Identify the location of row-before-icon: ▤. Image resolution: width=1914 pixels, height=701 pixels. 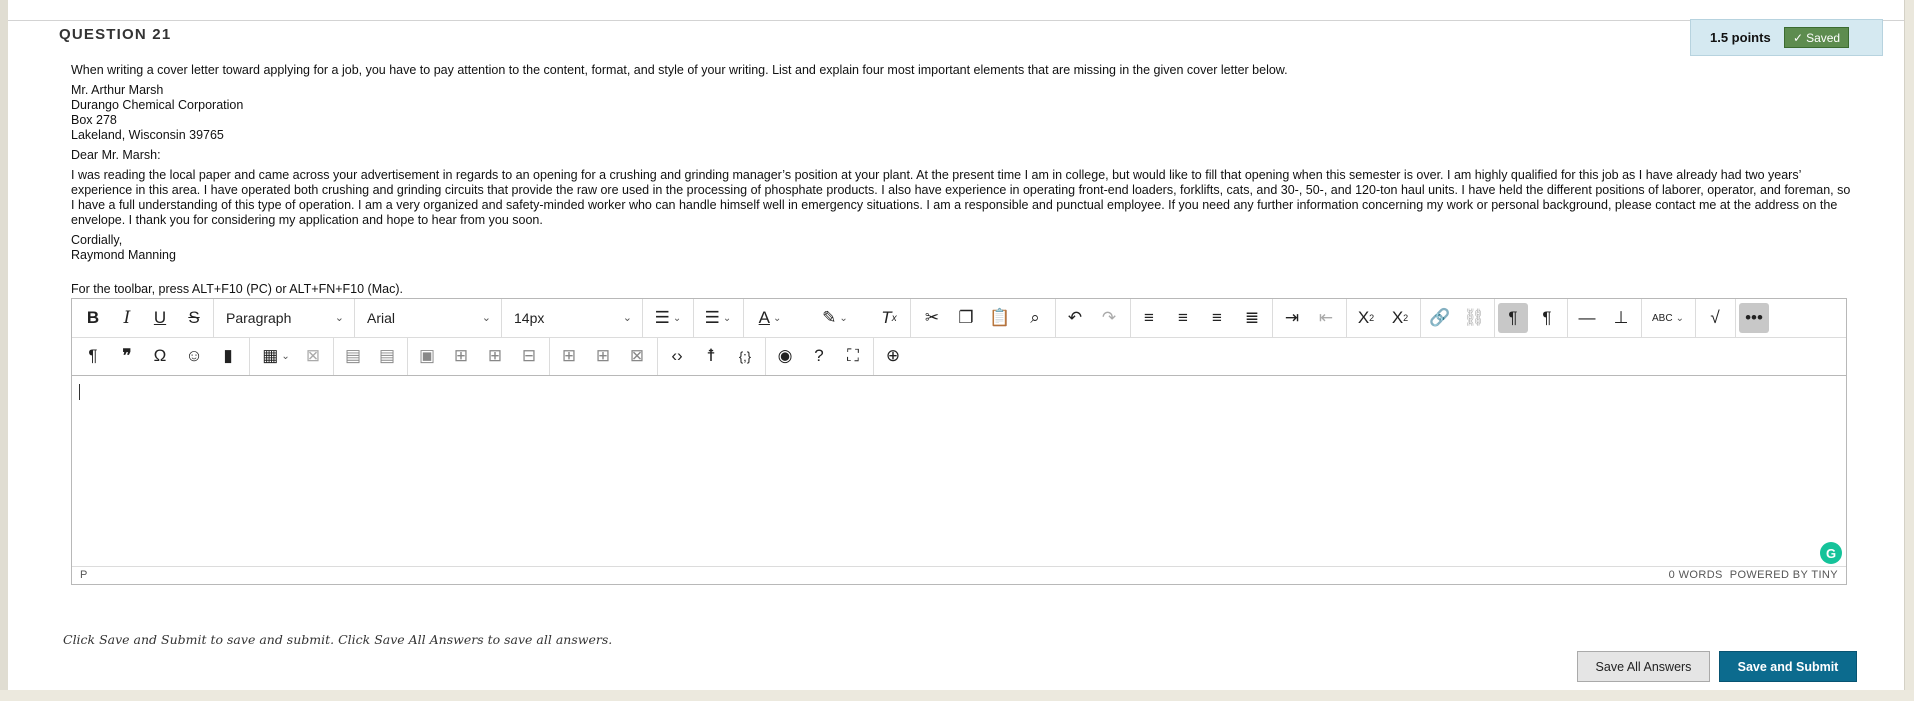
(353, 356).